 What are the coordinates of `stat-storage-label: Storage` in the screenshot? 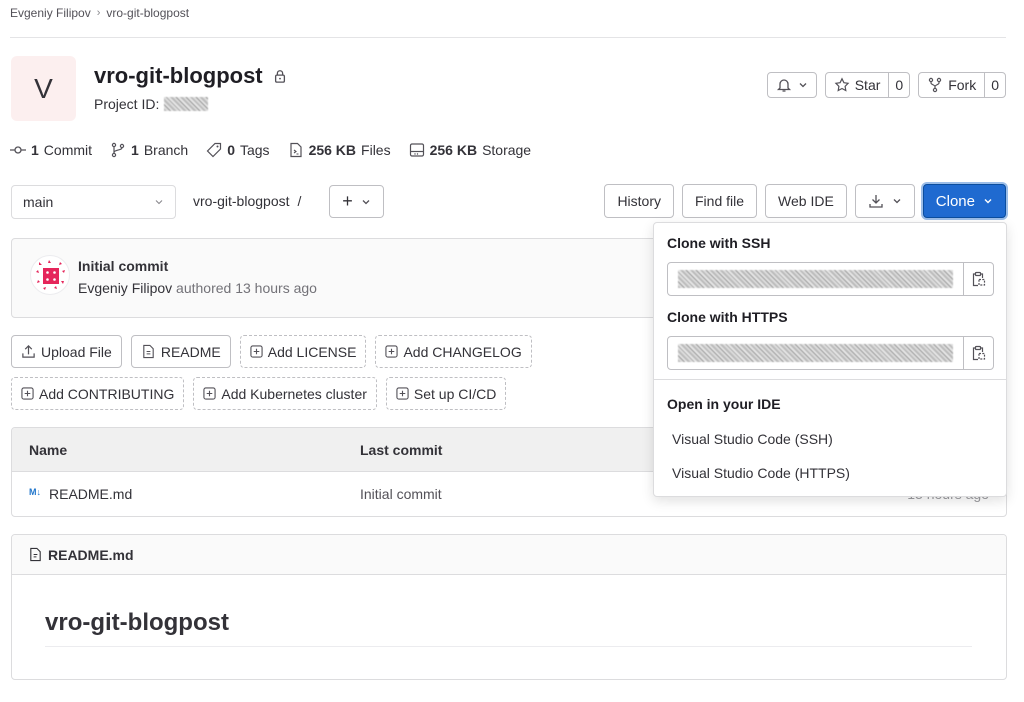 It's located at (507, 150).